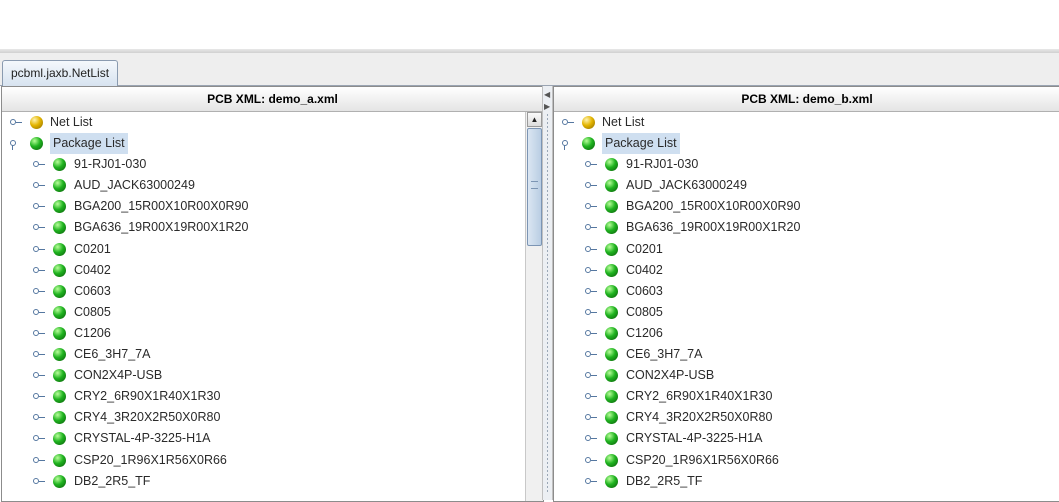 The image size is (1059, 502). Describe the element at coordinates (534, 187) in the screenshot. I see `scroll-thumb` at that location.